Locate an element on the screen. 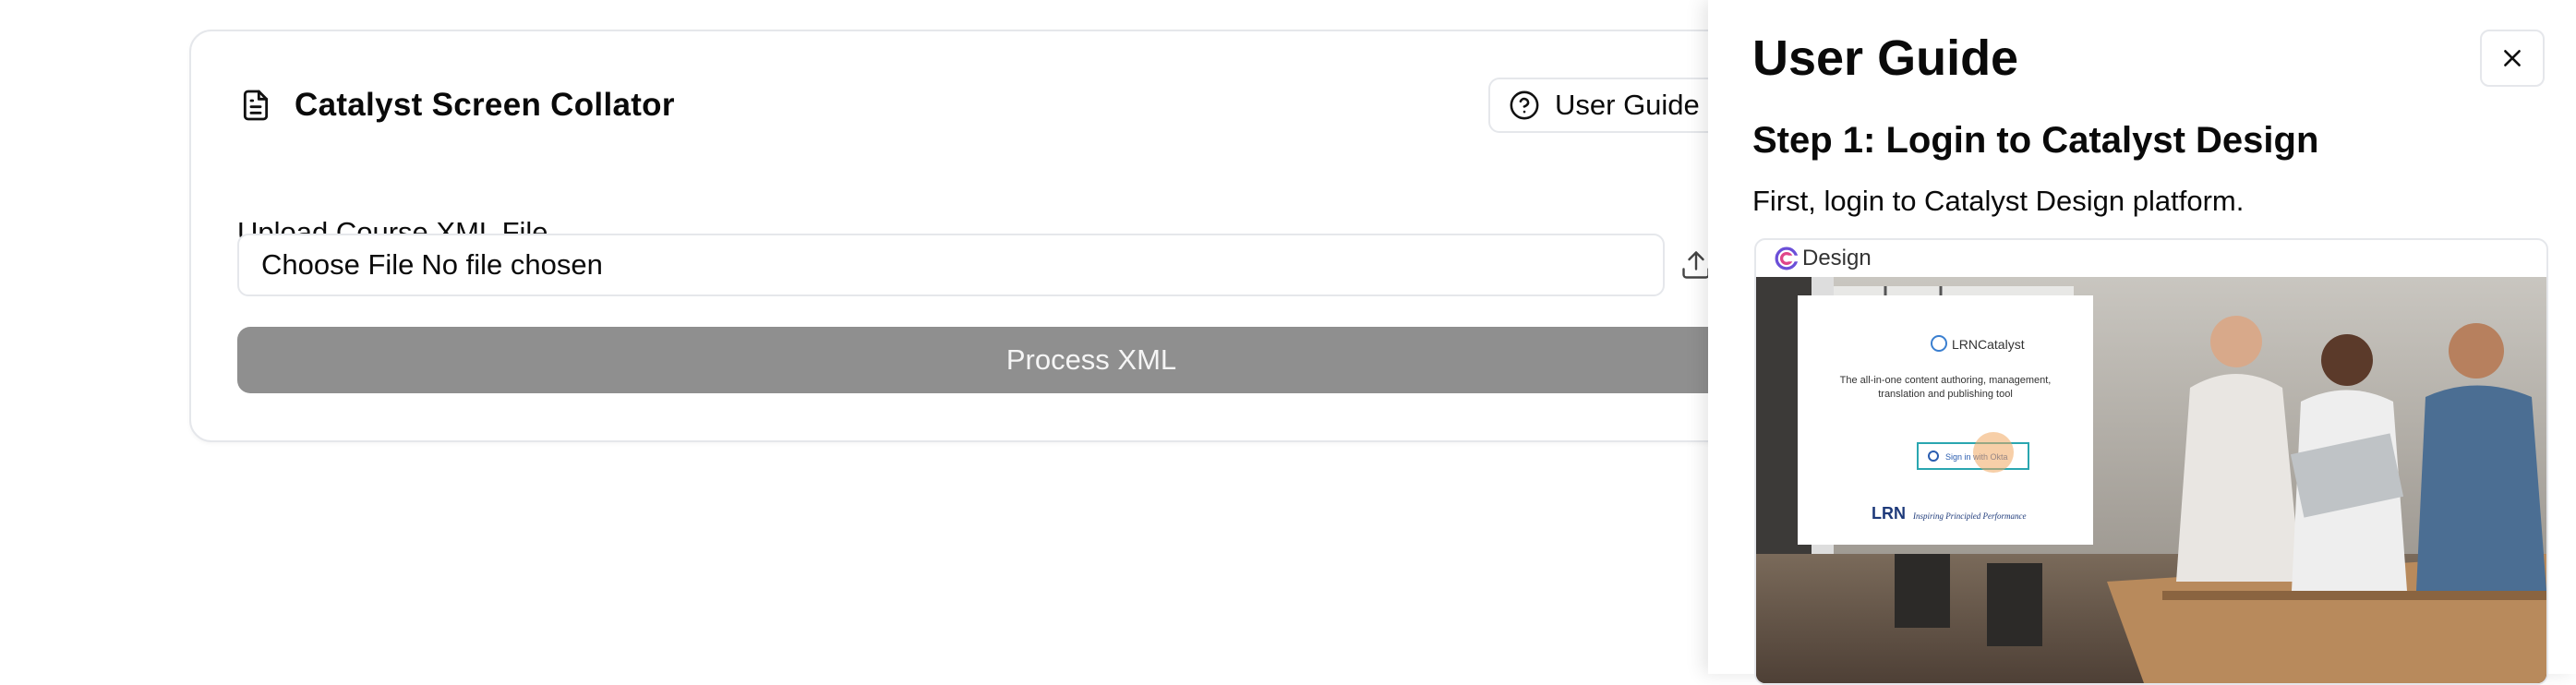 This screenshot has height=685, width=2576. card-header: Catalyst Screen Collator is located at coordinates (456, 106).